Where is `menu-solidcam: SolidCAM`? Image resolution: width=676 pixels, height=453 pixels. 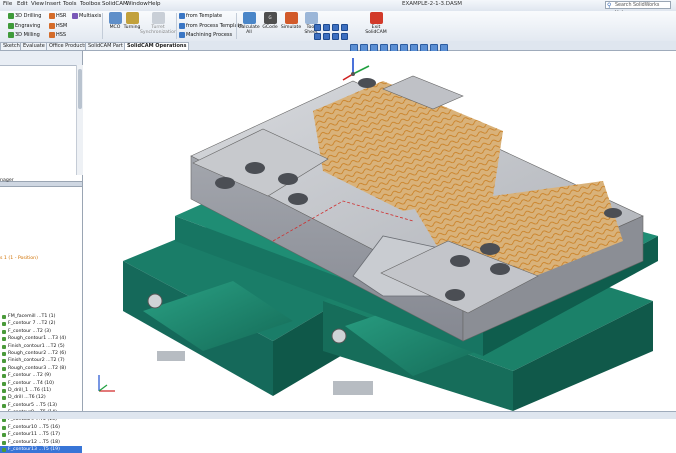 menu-solidcam: SolidCAM is located at coordinates (115, 4).